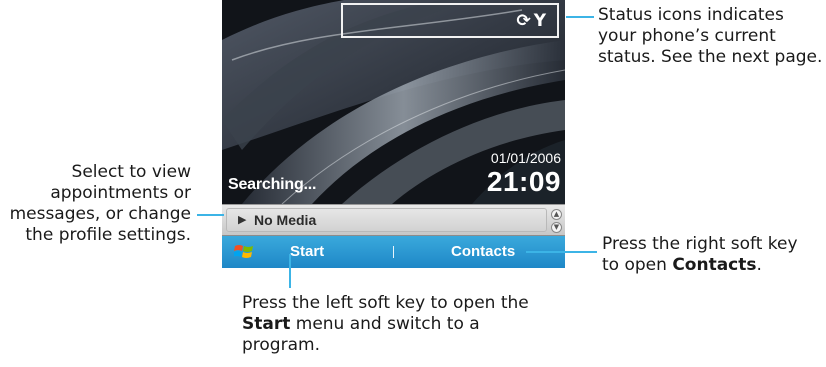 The height and width of the screenshot is (367, 826). Describe the element at coordinates (525, 158) in the screenshot. I see `date-label: 01/01/2006` at that location.